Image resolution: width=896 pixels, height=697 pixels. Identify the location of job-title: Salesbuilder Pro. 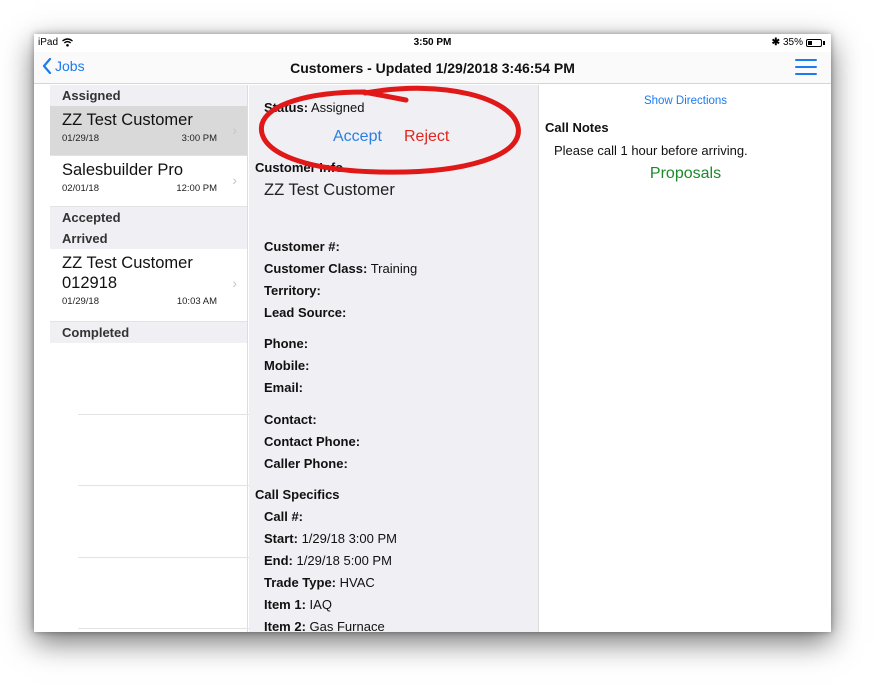
(123, 170).